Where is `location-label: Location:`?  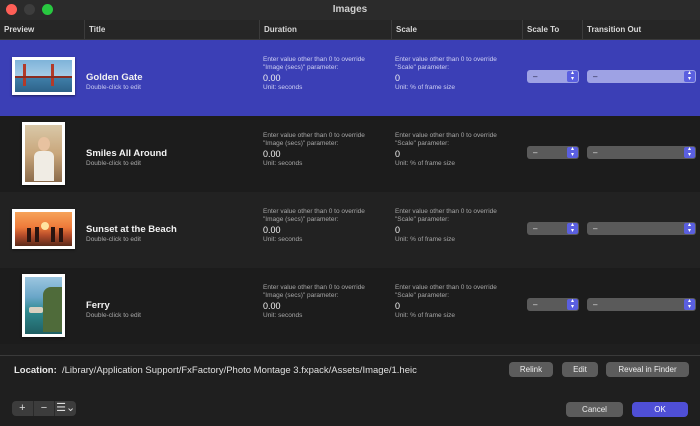 location-label: Location: is located at coordinates (35, 370).